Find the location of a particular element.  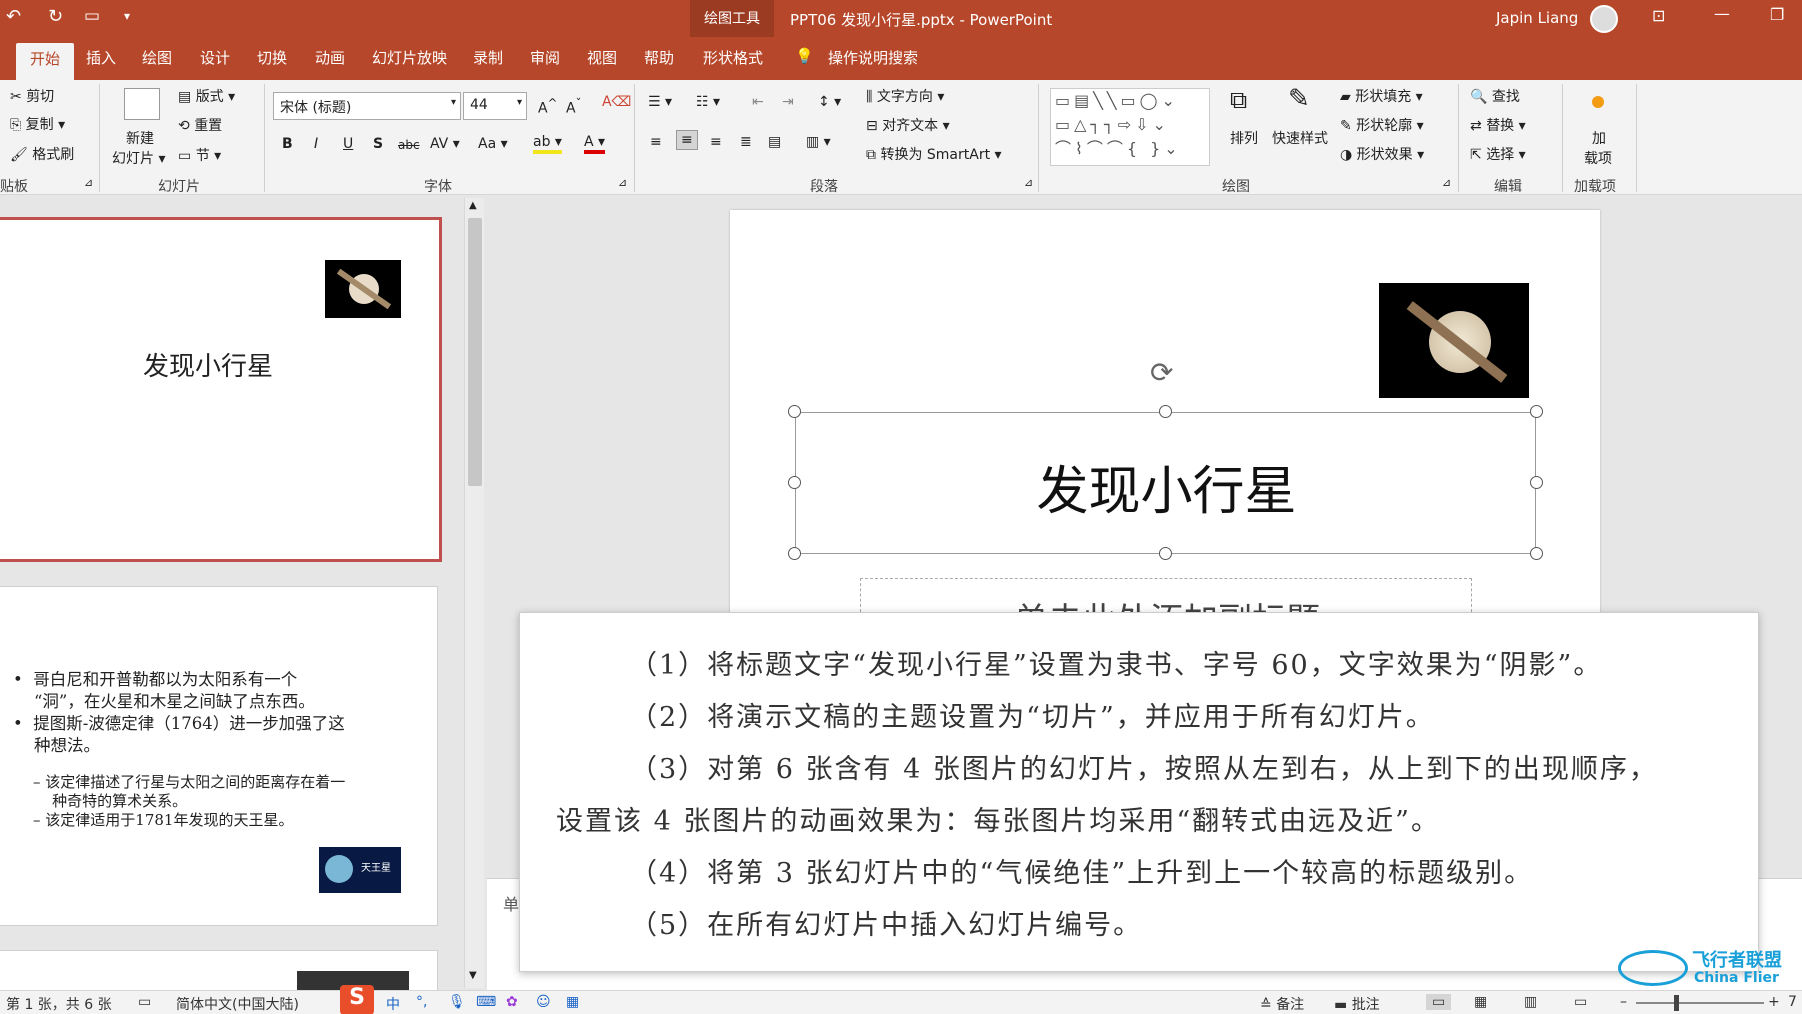

text-direction-button: ⫼ 文字方向 ▾ is located at coordinates (905, 96).